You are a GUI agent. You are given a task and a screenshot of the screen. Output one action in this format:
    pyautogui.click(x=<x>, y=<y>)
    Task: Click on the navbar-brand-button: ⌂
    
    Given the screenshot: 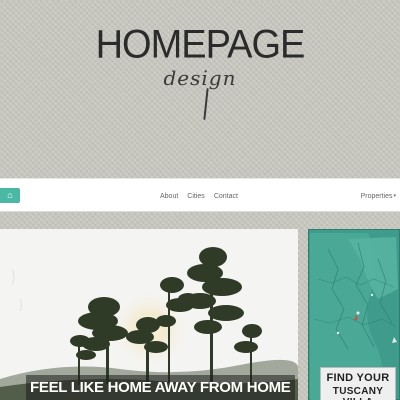 What is the action you would take?
    pyautogui.click(x=10, y=195)
    